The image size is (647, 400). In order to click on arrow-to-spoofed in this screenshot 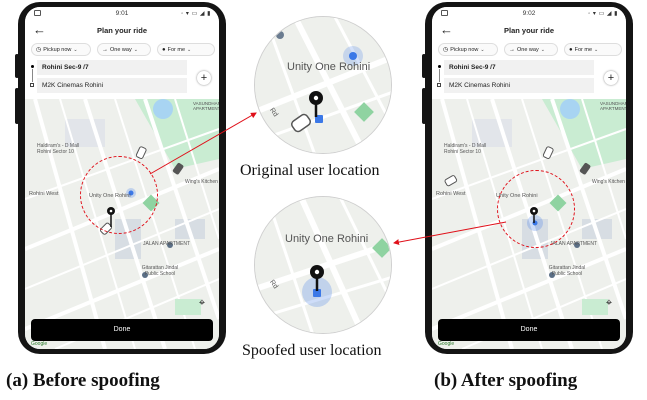, I will do `click(450, 233)`.